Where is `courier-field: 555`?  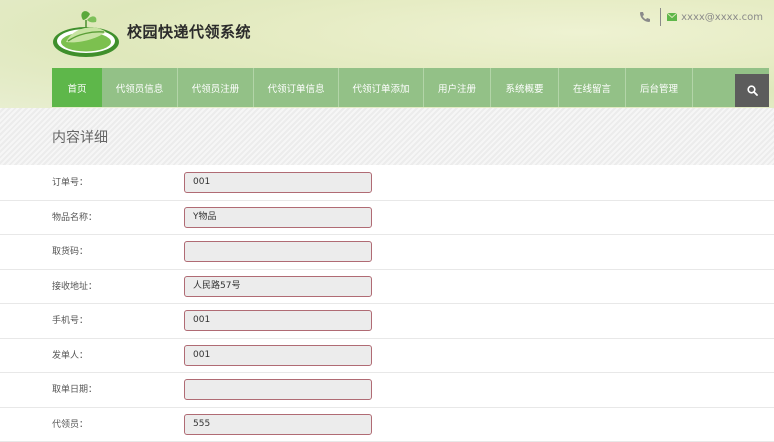
courier-field: 555 is located at coordinates (278, 424).